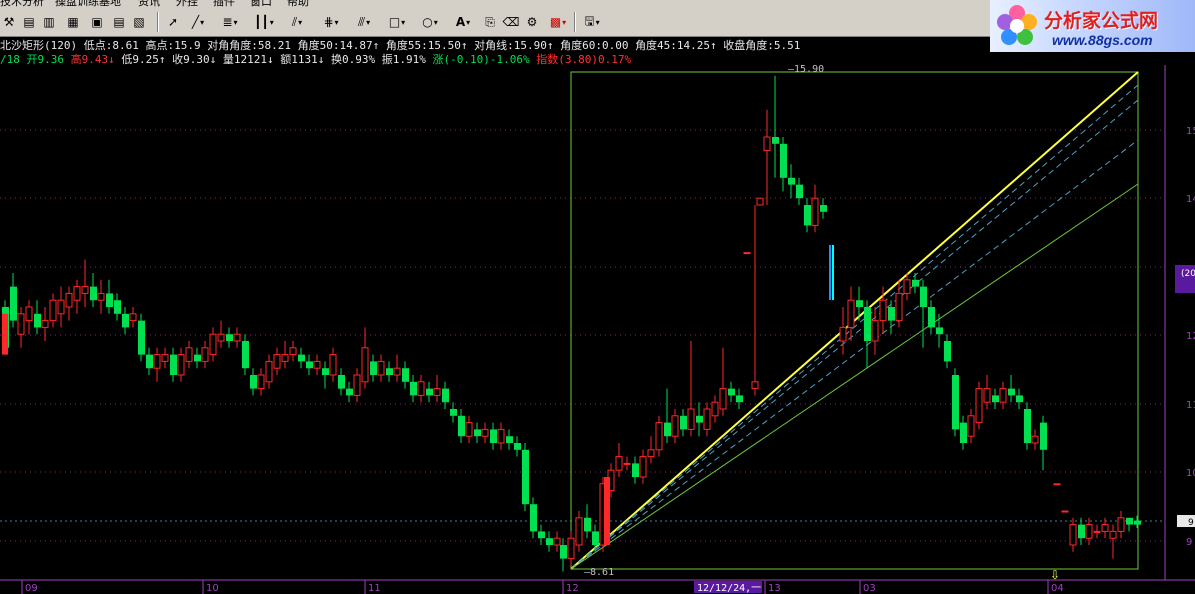 The image size is (1195, 594). Describe the element at coordinates (297, 22) in the screenshot. I see `fan-lines-icon: ⫽` at that location.